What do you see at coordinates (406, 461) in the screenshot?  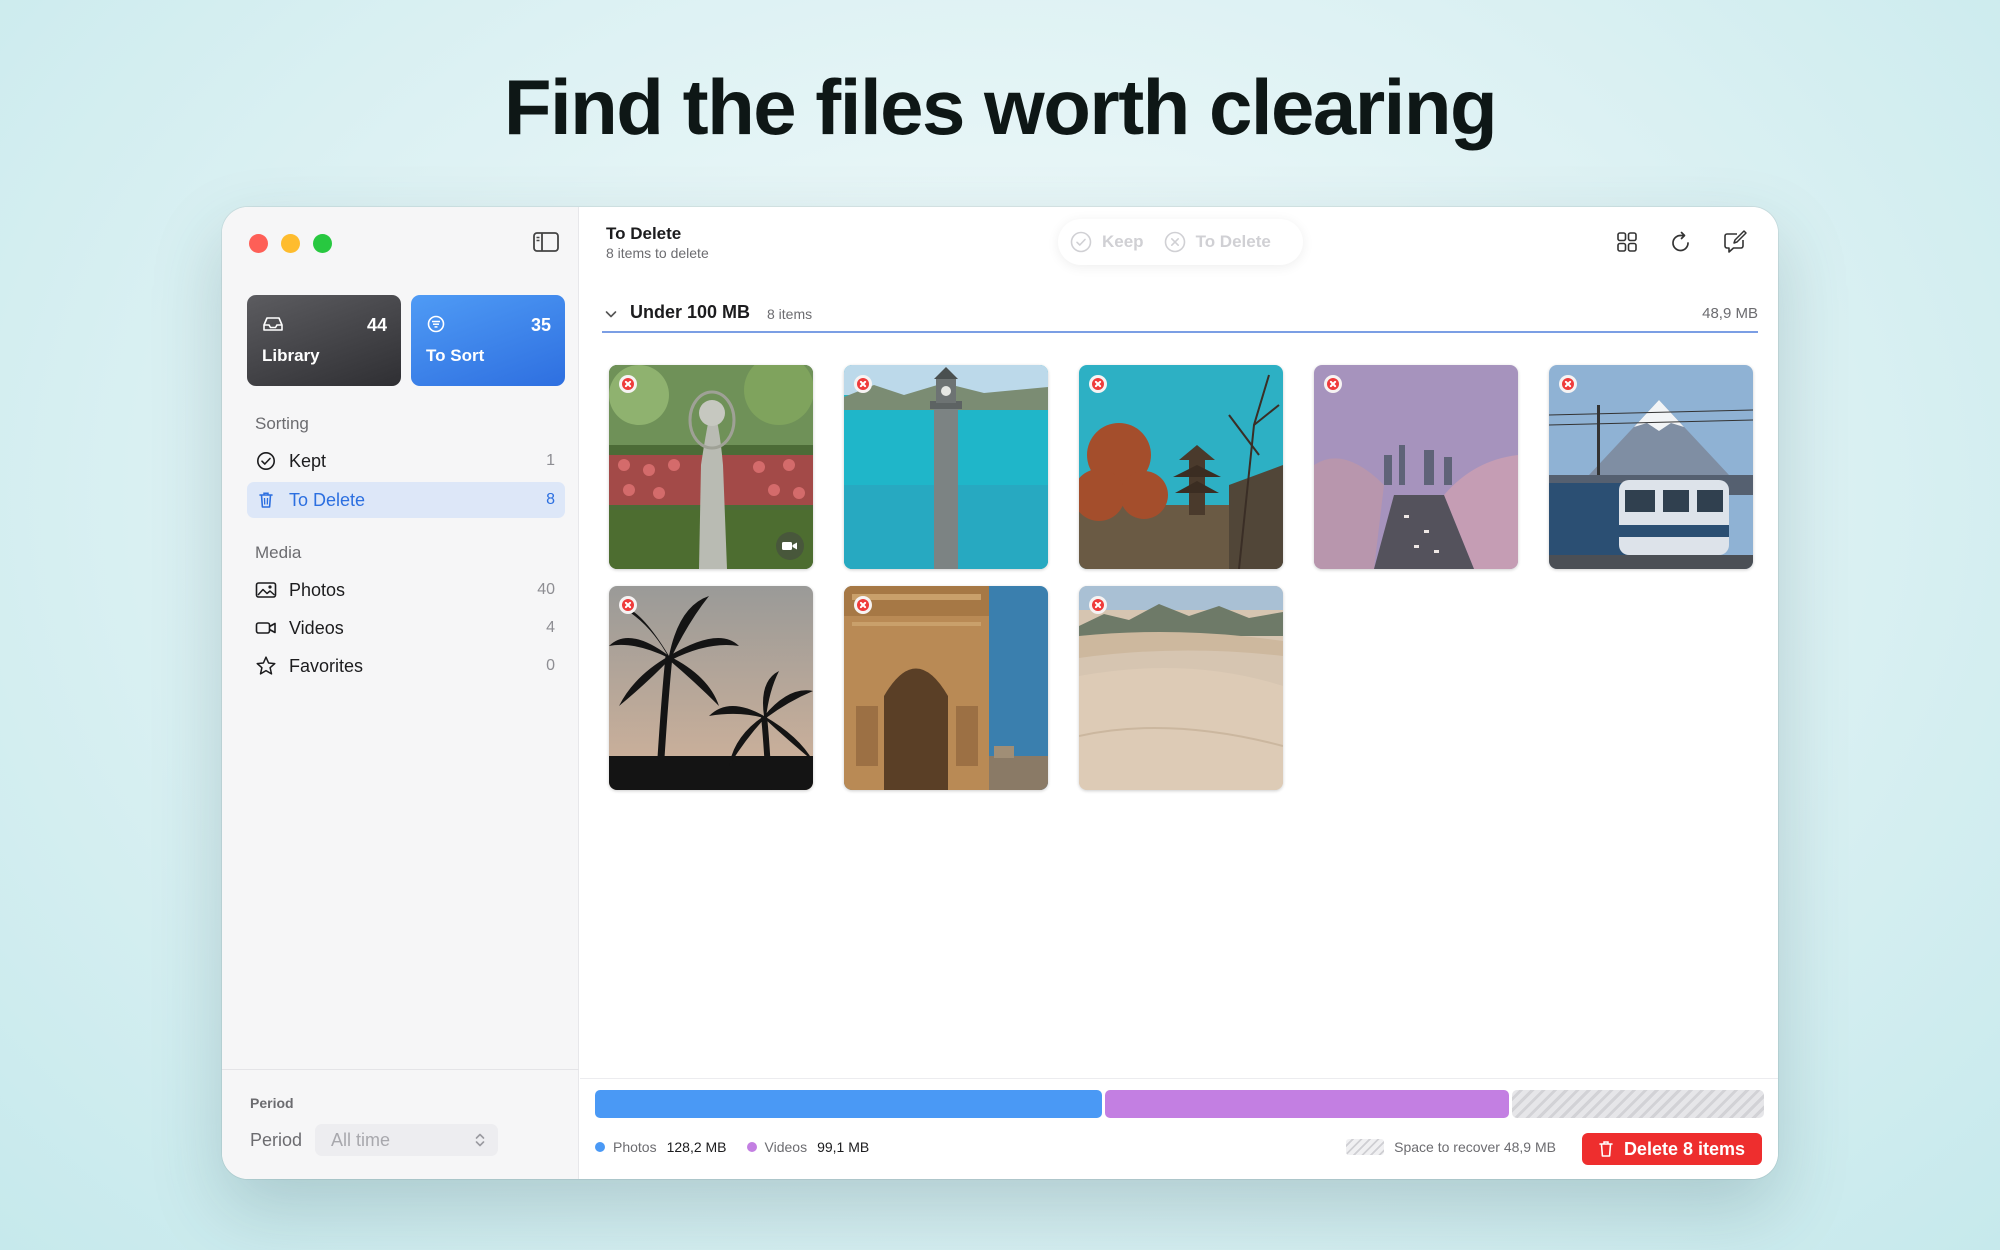 I see `sidebar-item-kept: Kept 1` at bounding box center [406, 461].